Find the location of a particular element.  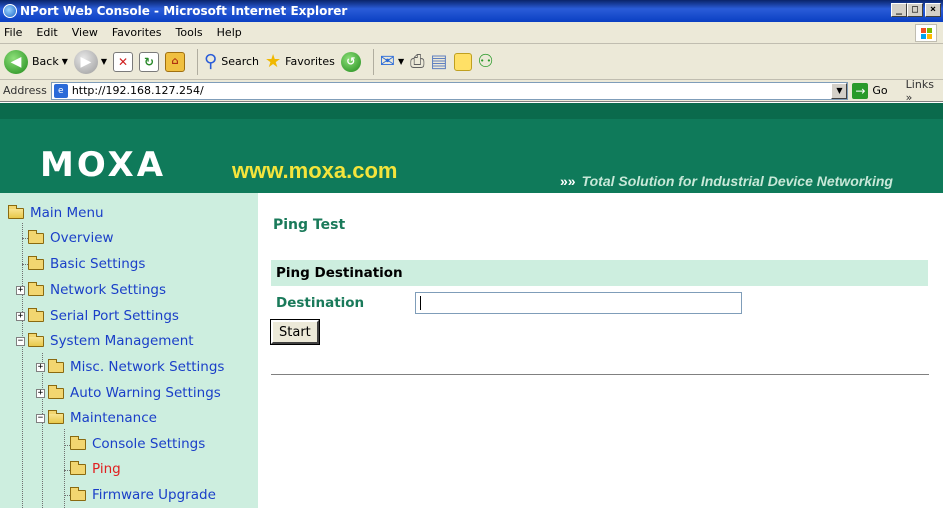

sidebar-item-ping: Ping is located at coordinates (95, 469).